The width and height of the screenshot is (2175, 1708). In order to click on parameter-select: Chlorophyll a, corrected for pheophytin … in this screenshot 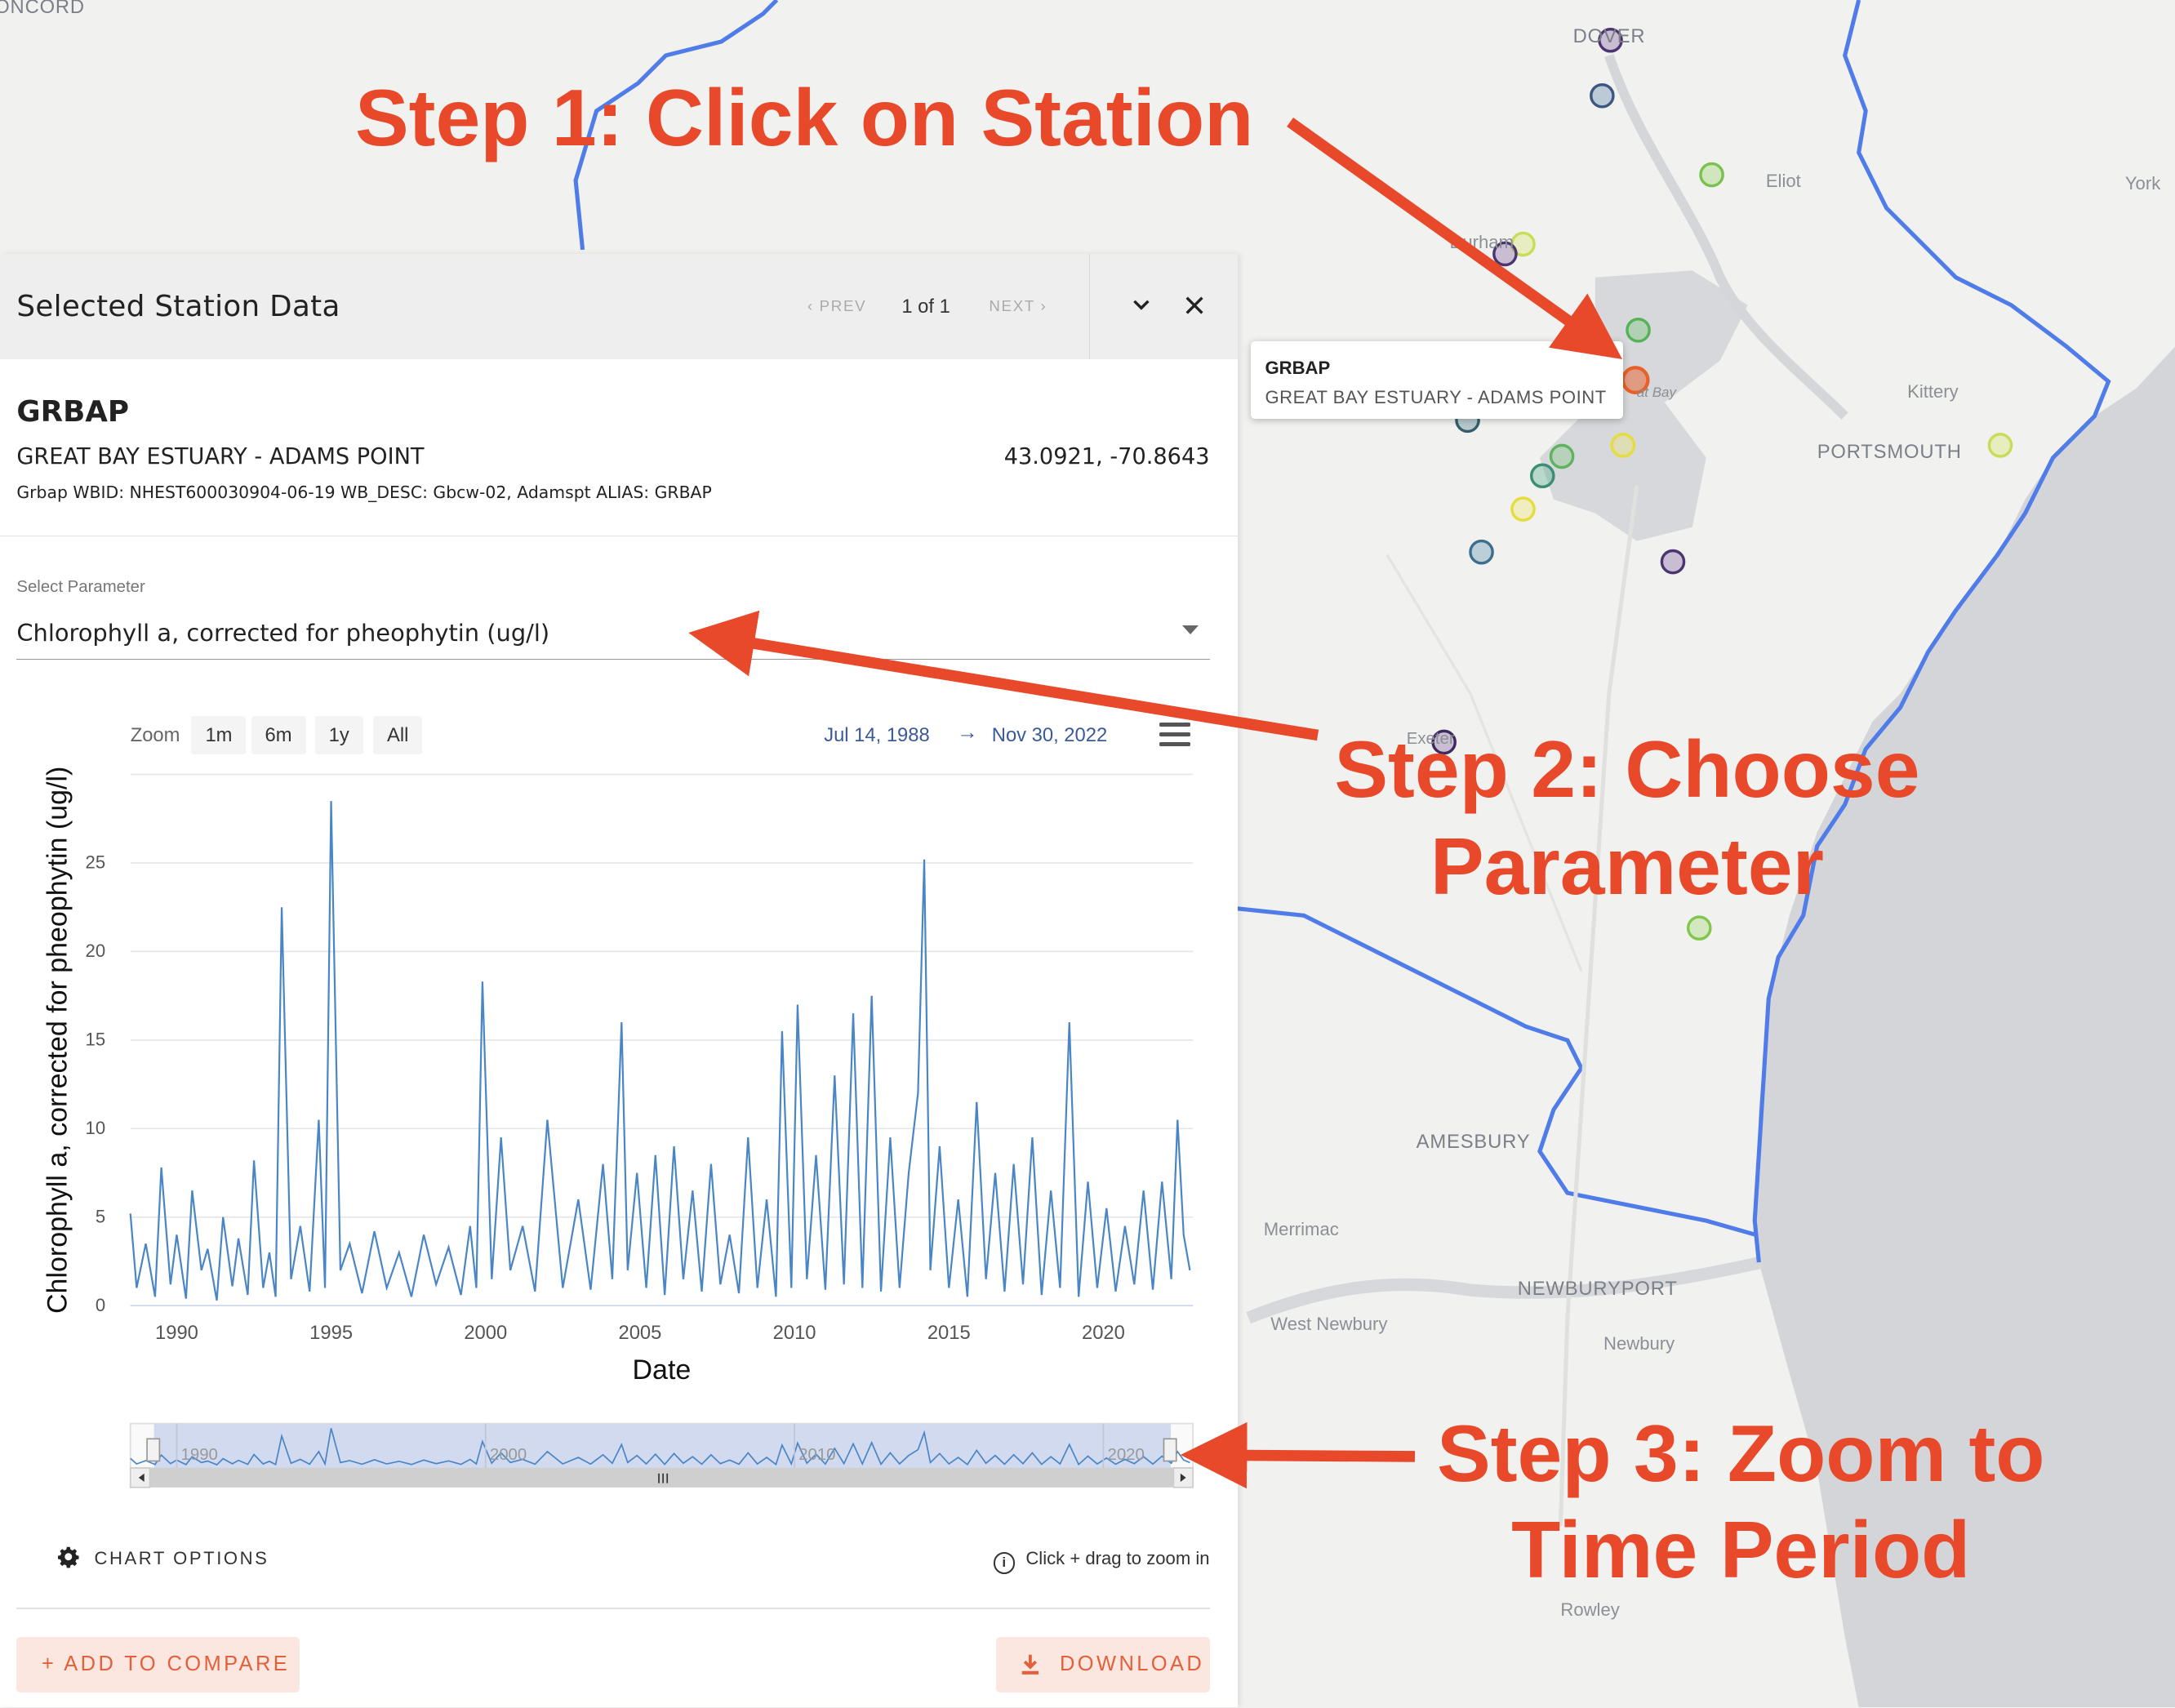, I will do `click(613, 636)`.